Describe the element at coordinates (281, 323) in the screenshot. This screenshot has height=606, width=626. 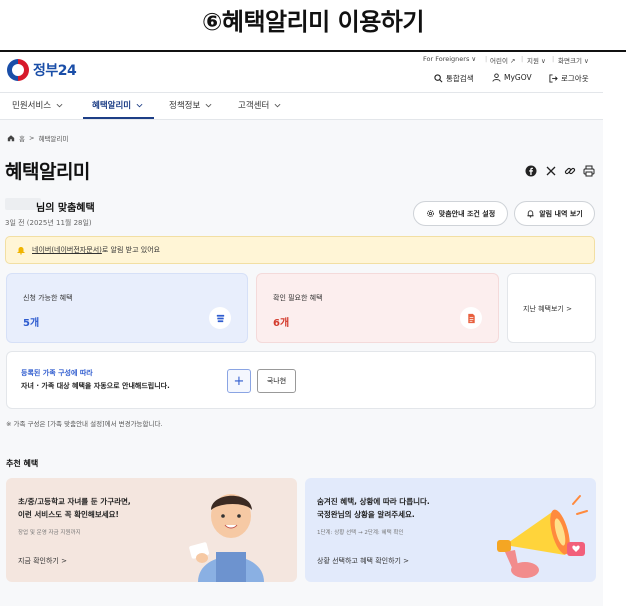
I see `check-benefits-count: 6개` at that location.